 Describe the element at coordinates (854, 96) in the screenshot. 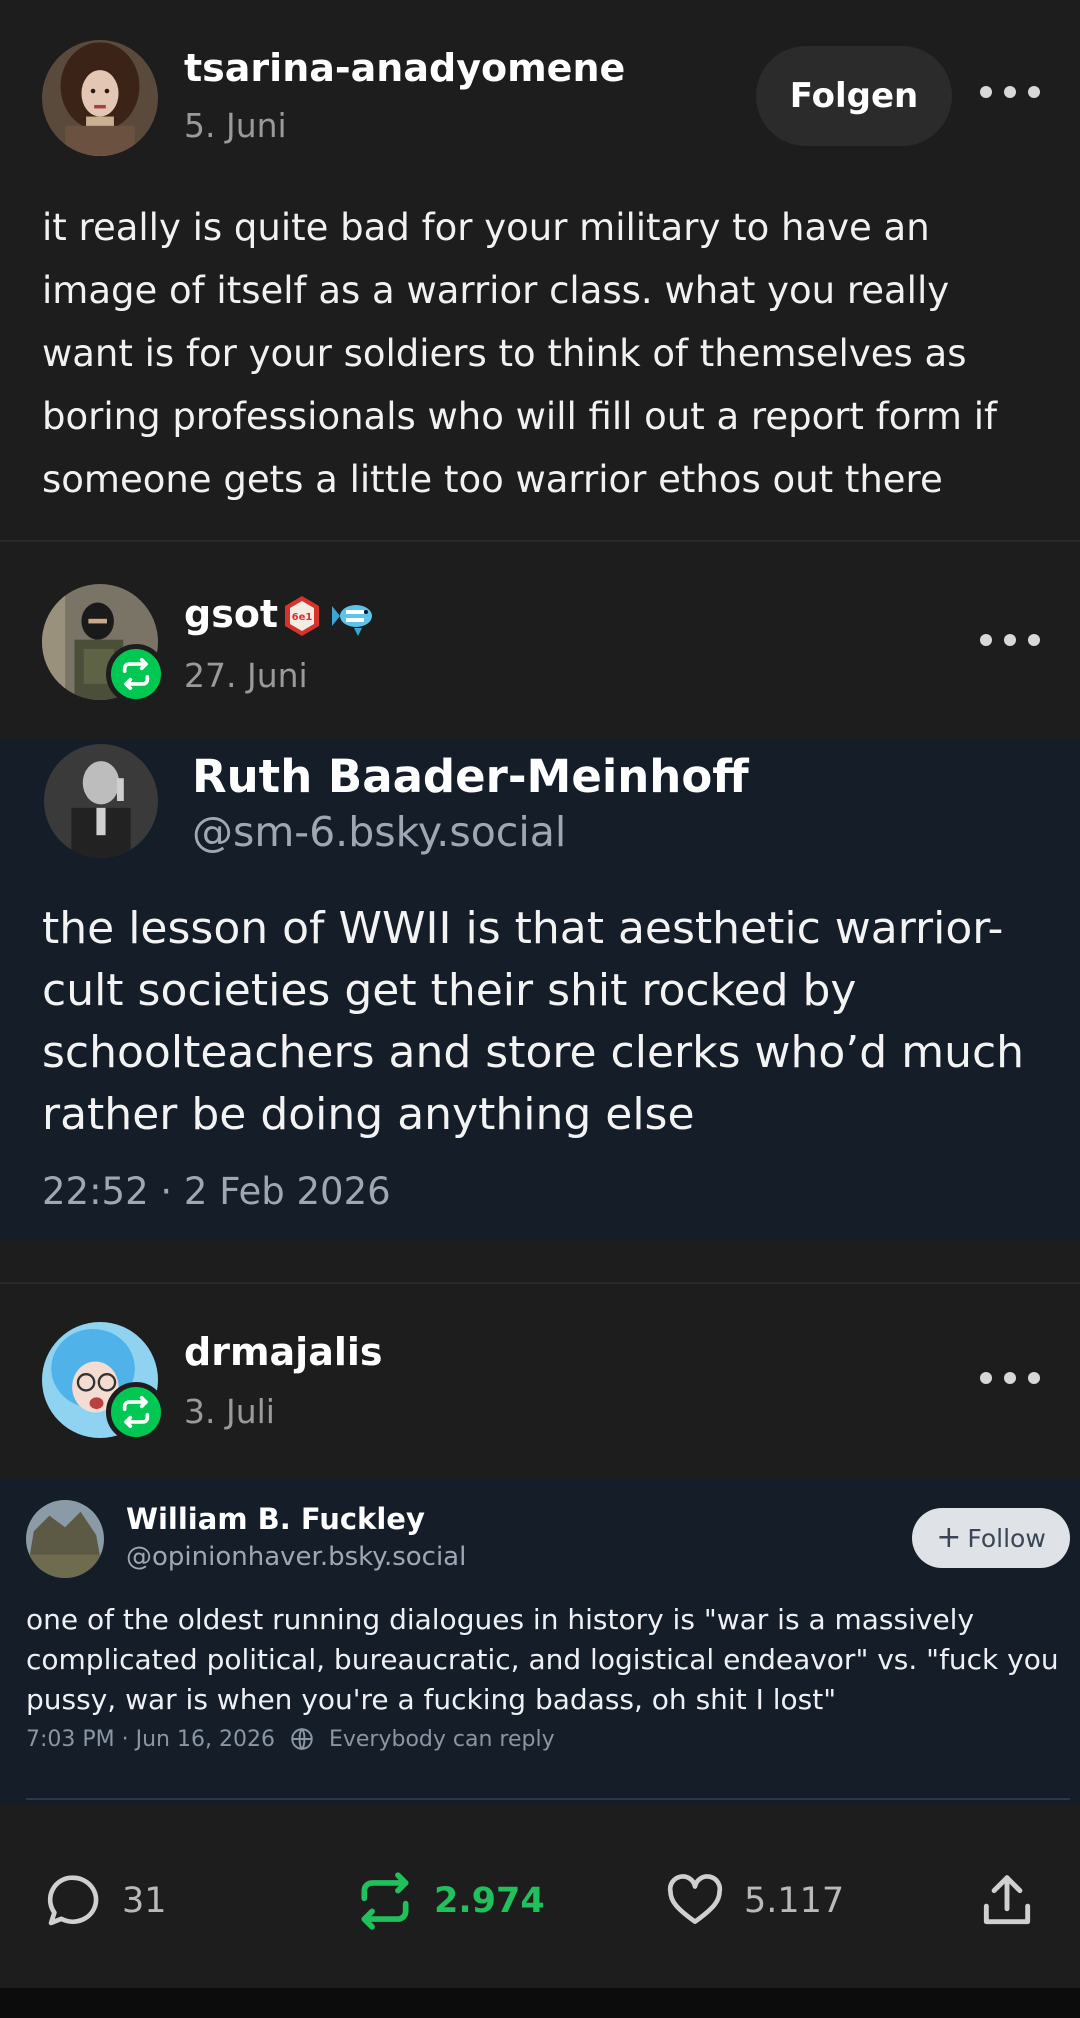

I see `follow-button: Folgen` at that location.